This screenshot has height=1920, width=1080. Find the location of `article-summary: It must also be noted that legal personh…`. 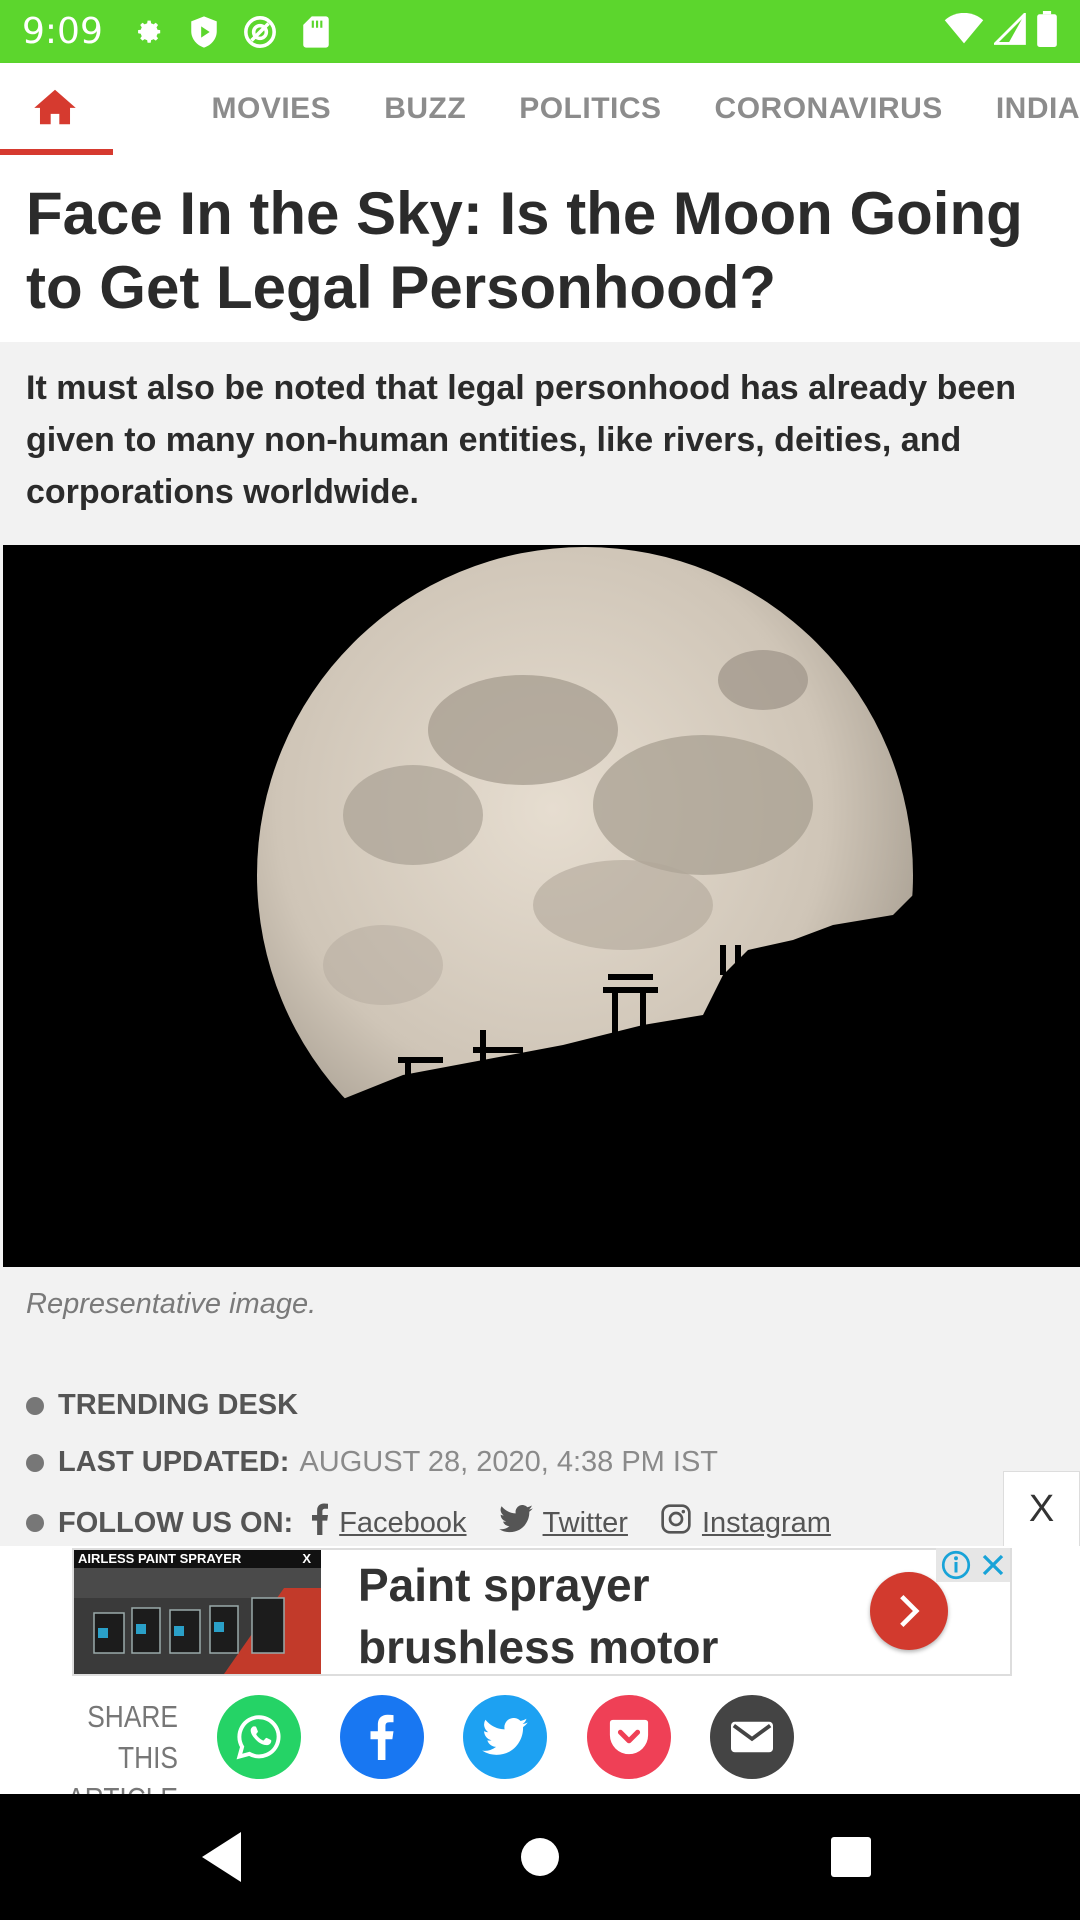

article-summary: It must also be noted that legal personh… is located at coordinates (521, 440).